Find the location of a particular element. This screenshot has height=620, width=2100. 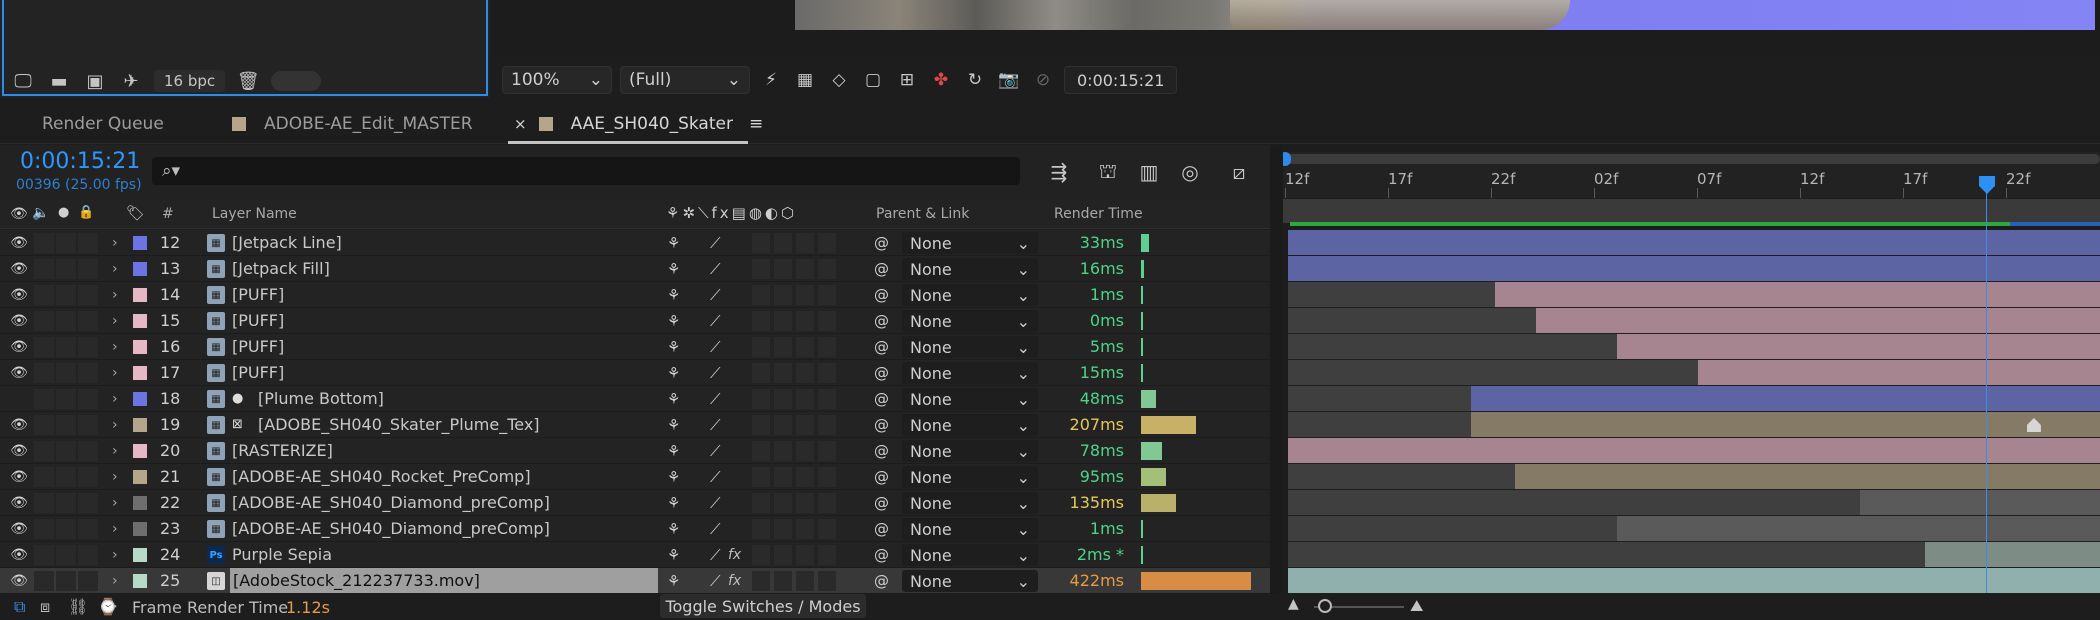

toggle-switches-modes-button: Toggle Switches / Modes is located at coordinates (763, 606).